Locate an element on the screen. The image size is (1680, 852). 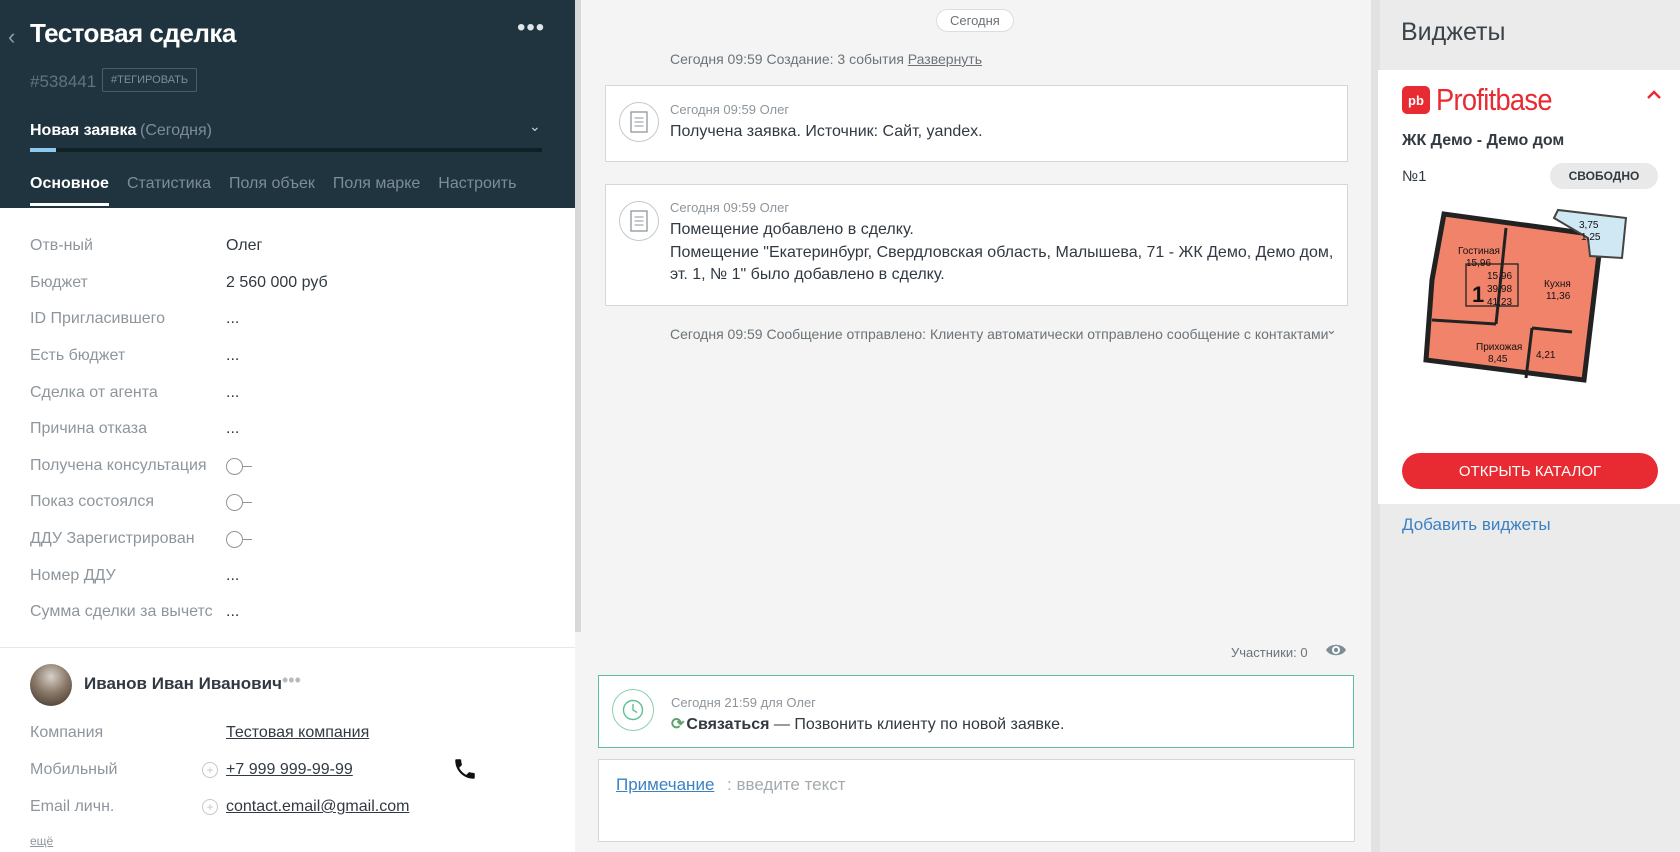
deal-id: #538441 is located at coordinates (63, 81).